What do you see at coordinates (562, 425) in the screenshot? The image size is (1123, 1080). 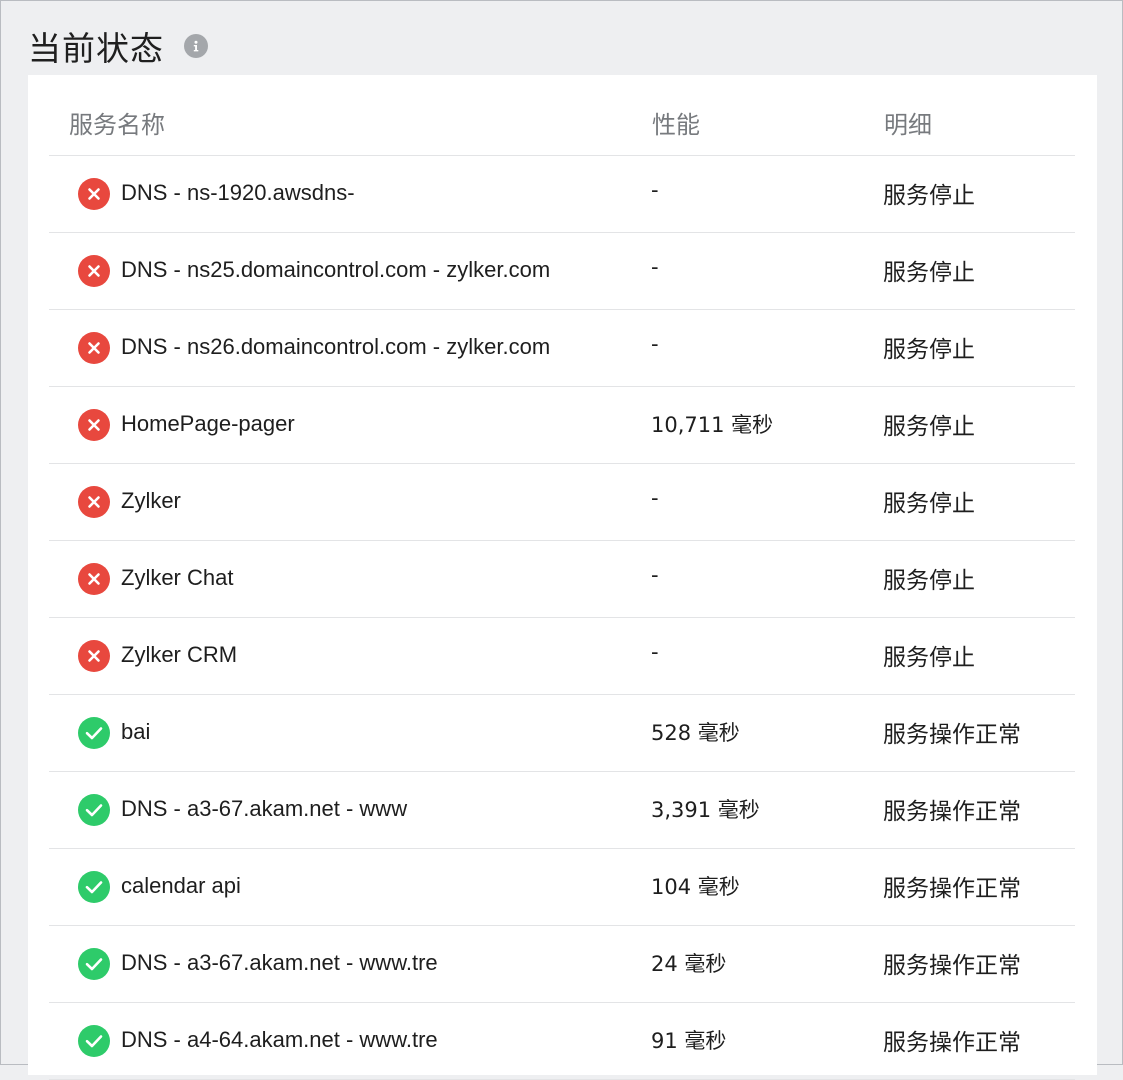 I see `table-row: HomePage-pager 10,711 毫秒 服务停止` at bounding box center [562, 425].